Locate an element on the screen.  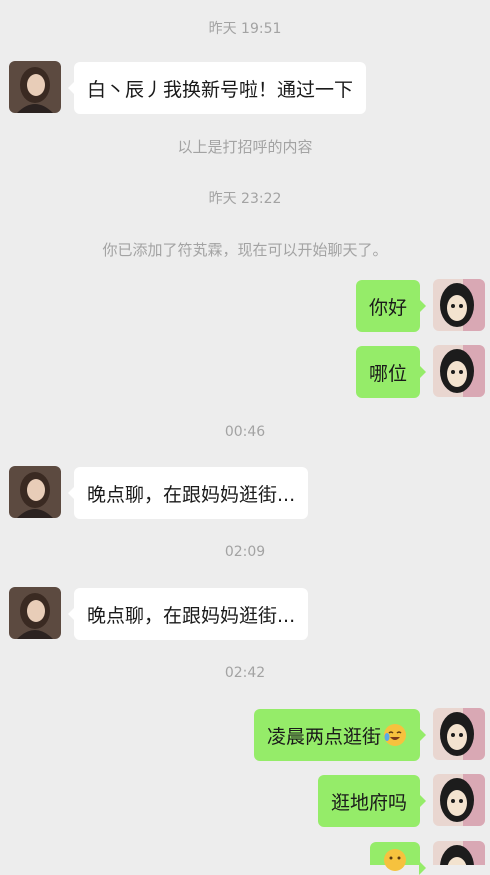
message-bubble-outgoing: 凌晨两点逛街 is located at coordinates (340, 735).